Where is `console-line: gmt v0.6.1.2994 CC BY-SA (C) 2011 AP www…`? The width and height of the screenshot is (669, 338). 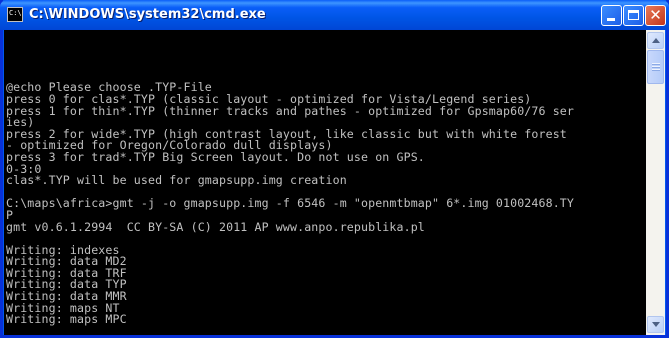
console-line: gmt v0.6.1.2994 CC BY-SA (C) 2011 AP www… is located at coordinates (215, 226).